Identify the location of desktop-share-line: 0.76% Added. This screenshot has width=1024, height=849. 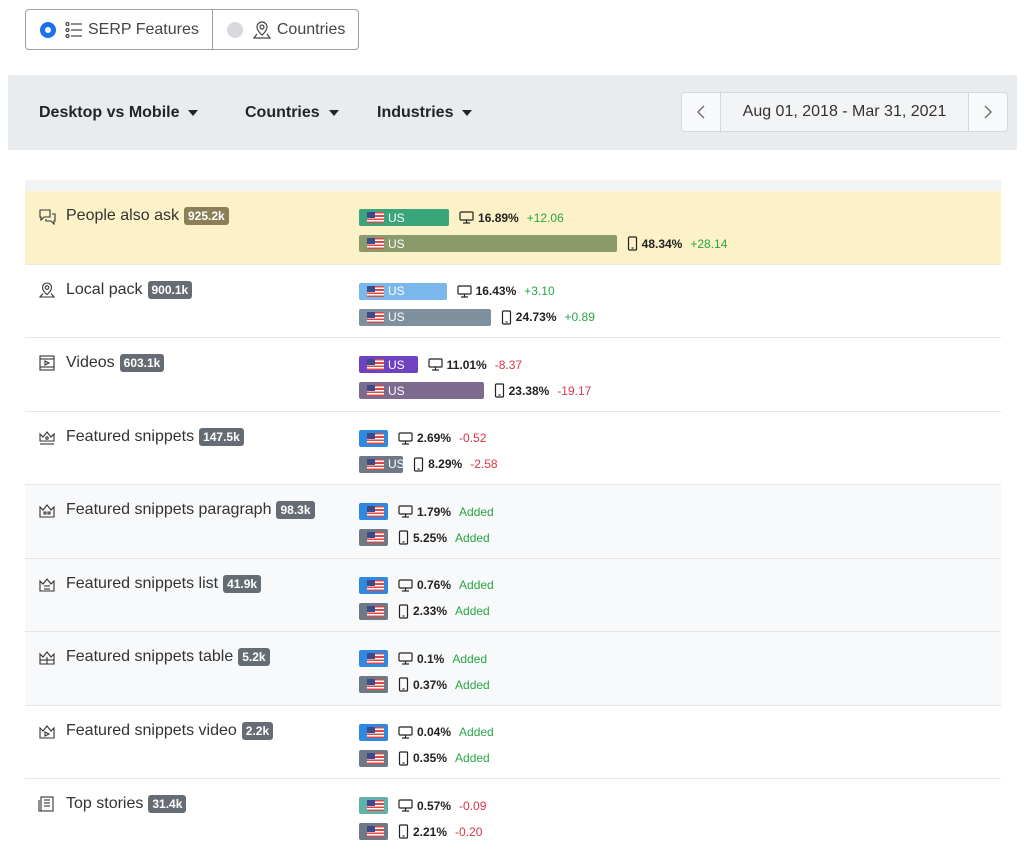
(426, 585).